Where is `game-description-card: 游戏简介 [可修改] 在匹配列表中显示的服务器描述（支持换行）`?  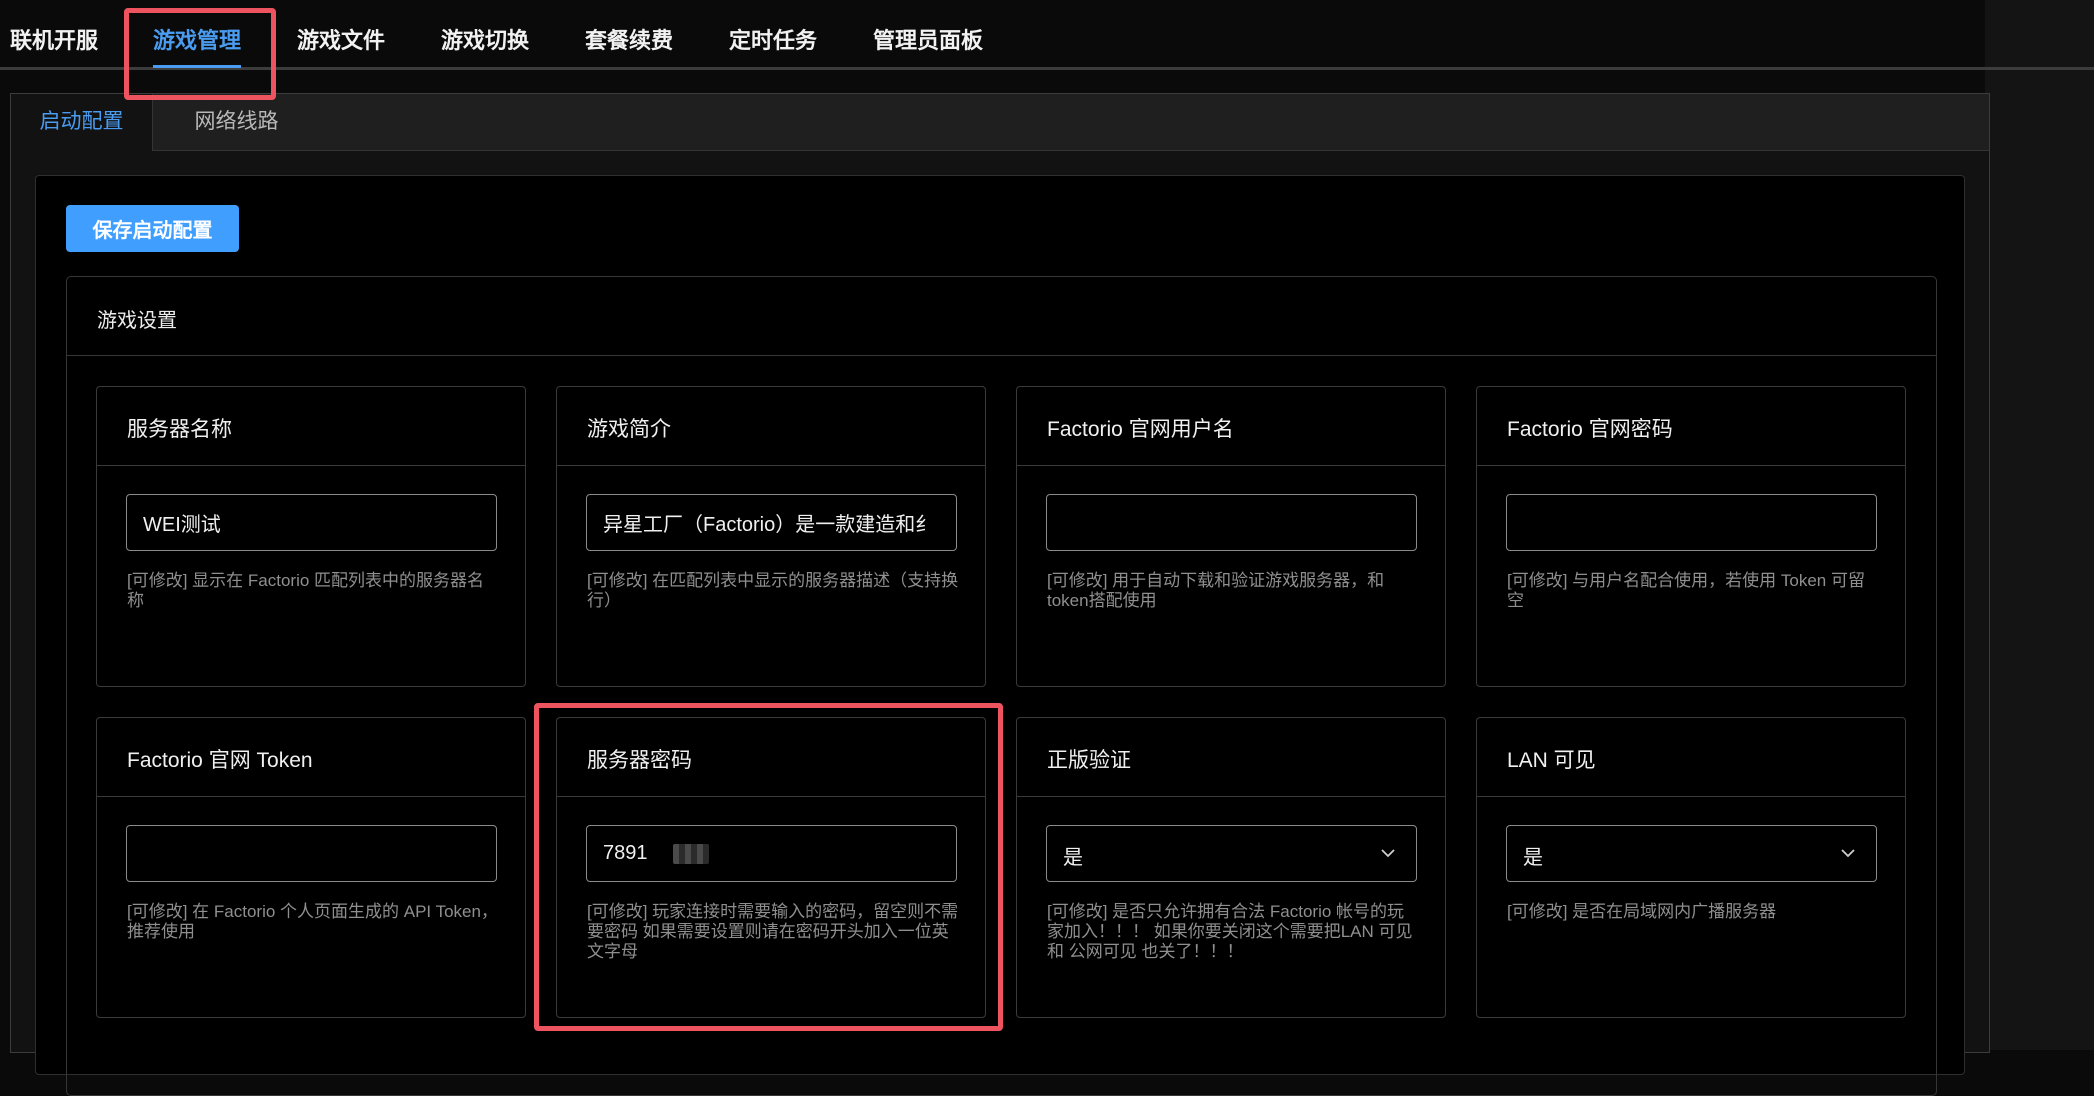
game-description-card: 游戏简介 [可修改] 在匹配列表中显示的服务器描述（支持换行） is located at coordinates (771, 536).